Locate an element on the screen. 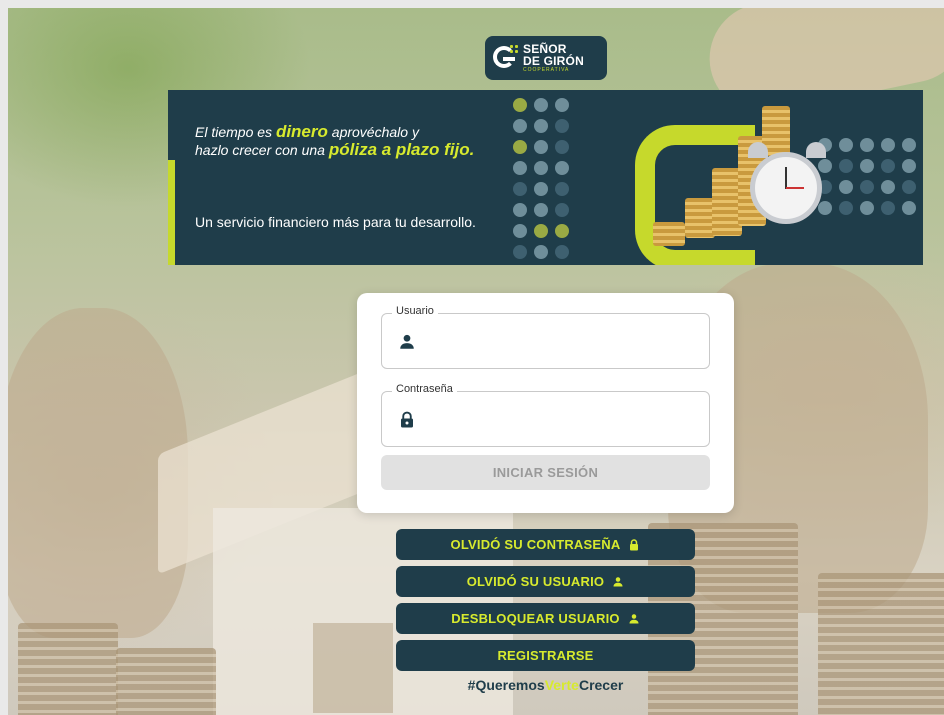 The height and width of the screenshot is (715, 944). forgot-password-label: OLVIDÓ SU CONTRASEÑA is located at coordinates (535, 544).